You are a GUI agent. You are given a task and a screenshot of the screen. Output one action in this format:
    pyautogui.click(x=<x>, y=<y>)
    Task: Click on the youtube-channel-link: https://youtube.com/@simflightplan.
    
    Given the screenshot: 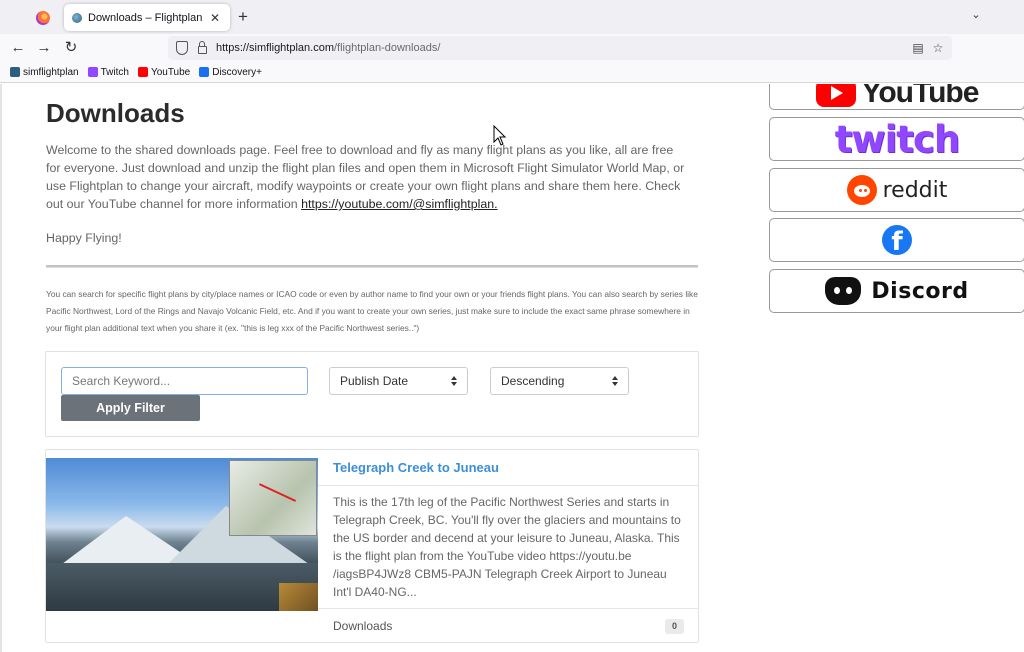 What is the action you would take?
    pyautogui.click(x=399, y=204)
    